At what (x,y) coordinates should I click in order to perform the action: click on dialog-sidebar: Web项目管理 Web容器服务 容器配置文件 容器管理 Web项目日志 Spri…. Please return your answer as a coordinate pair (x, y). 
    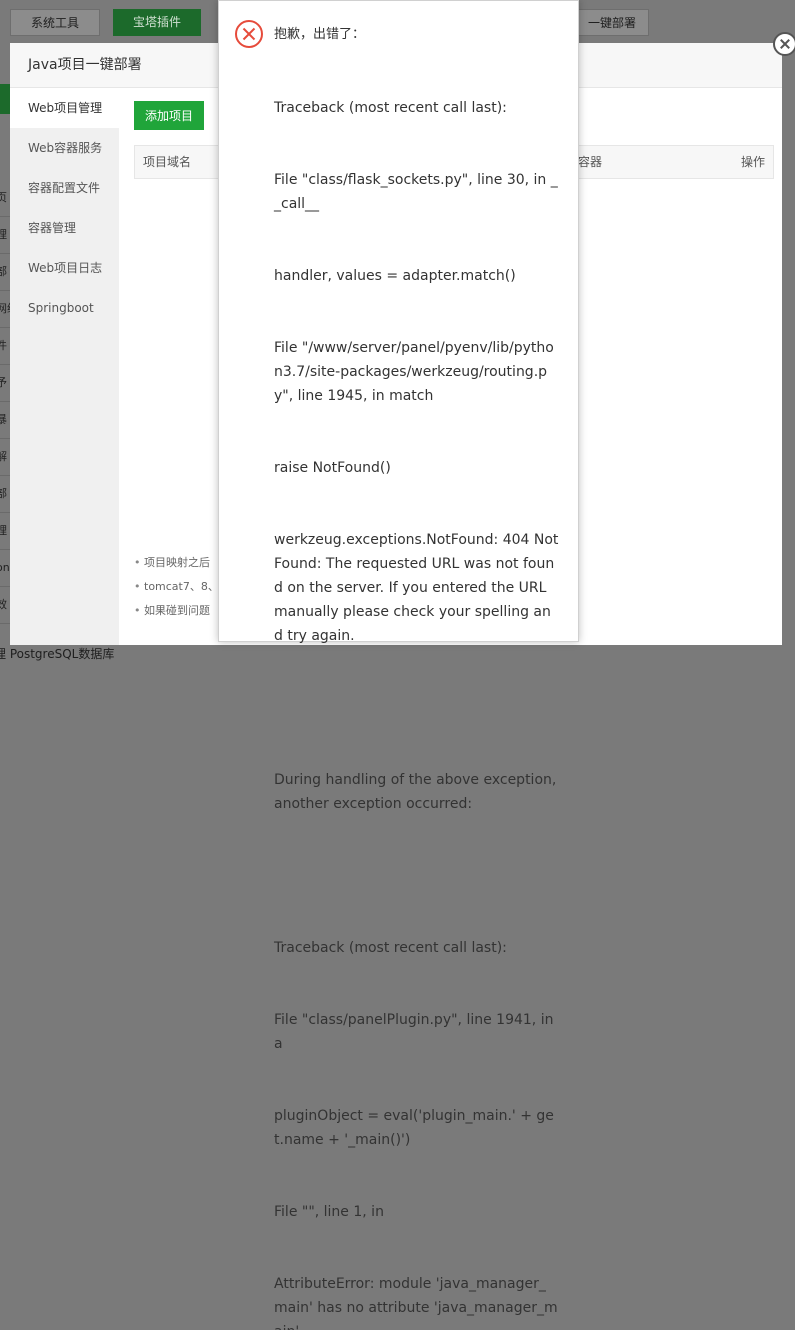
    Looking at the image, I should click on (64, 366).